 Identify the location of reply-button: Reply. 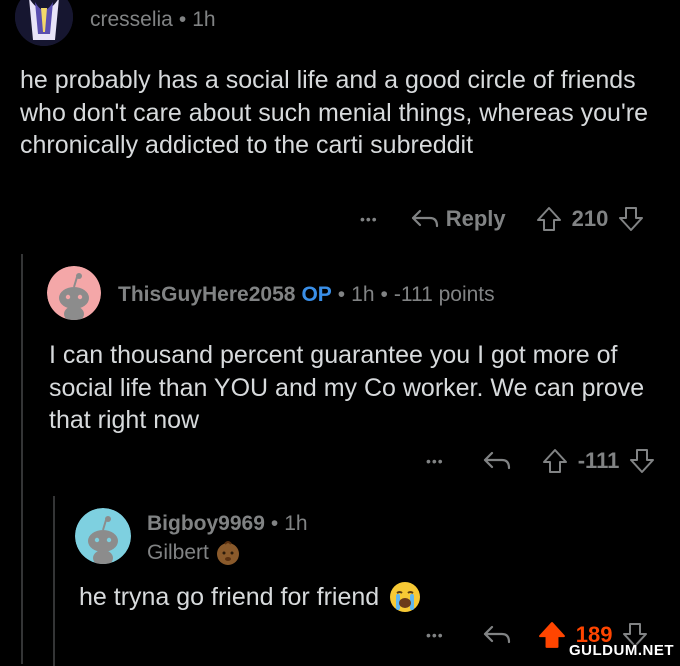
(458, 219).